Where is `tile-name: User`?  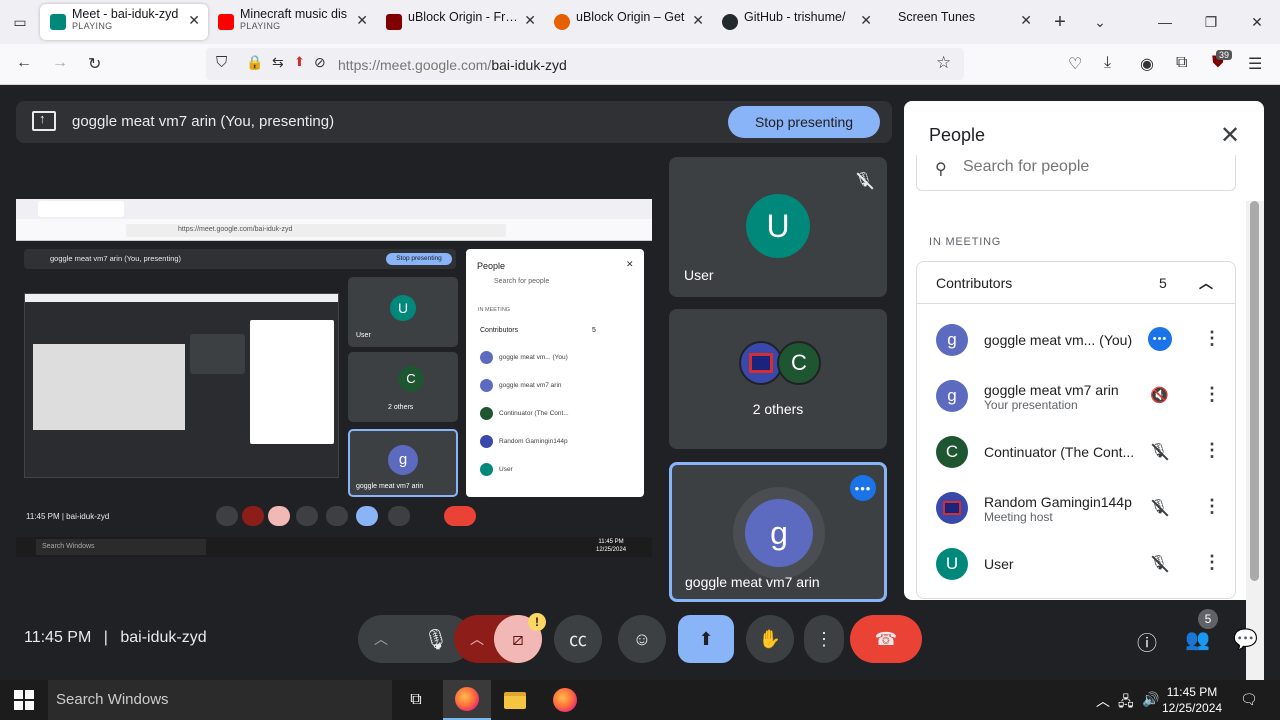 tile-name: User is located at coordinates (699, 275).